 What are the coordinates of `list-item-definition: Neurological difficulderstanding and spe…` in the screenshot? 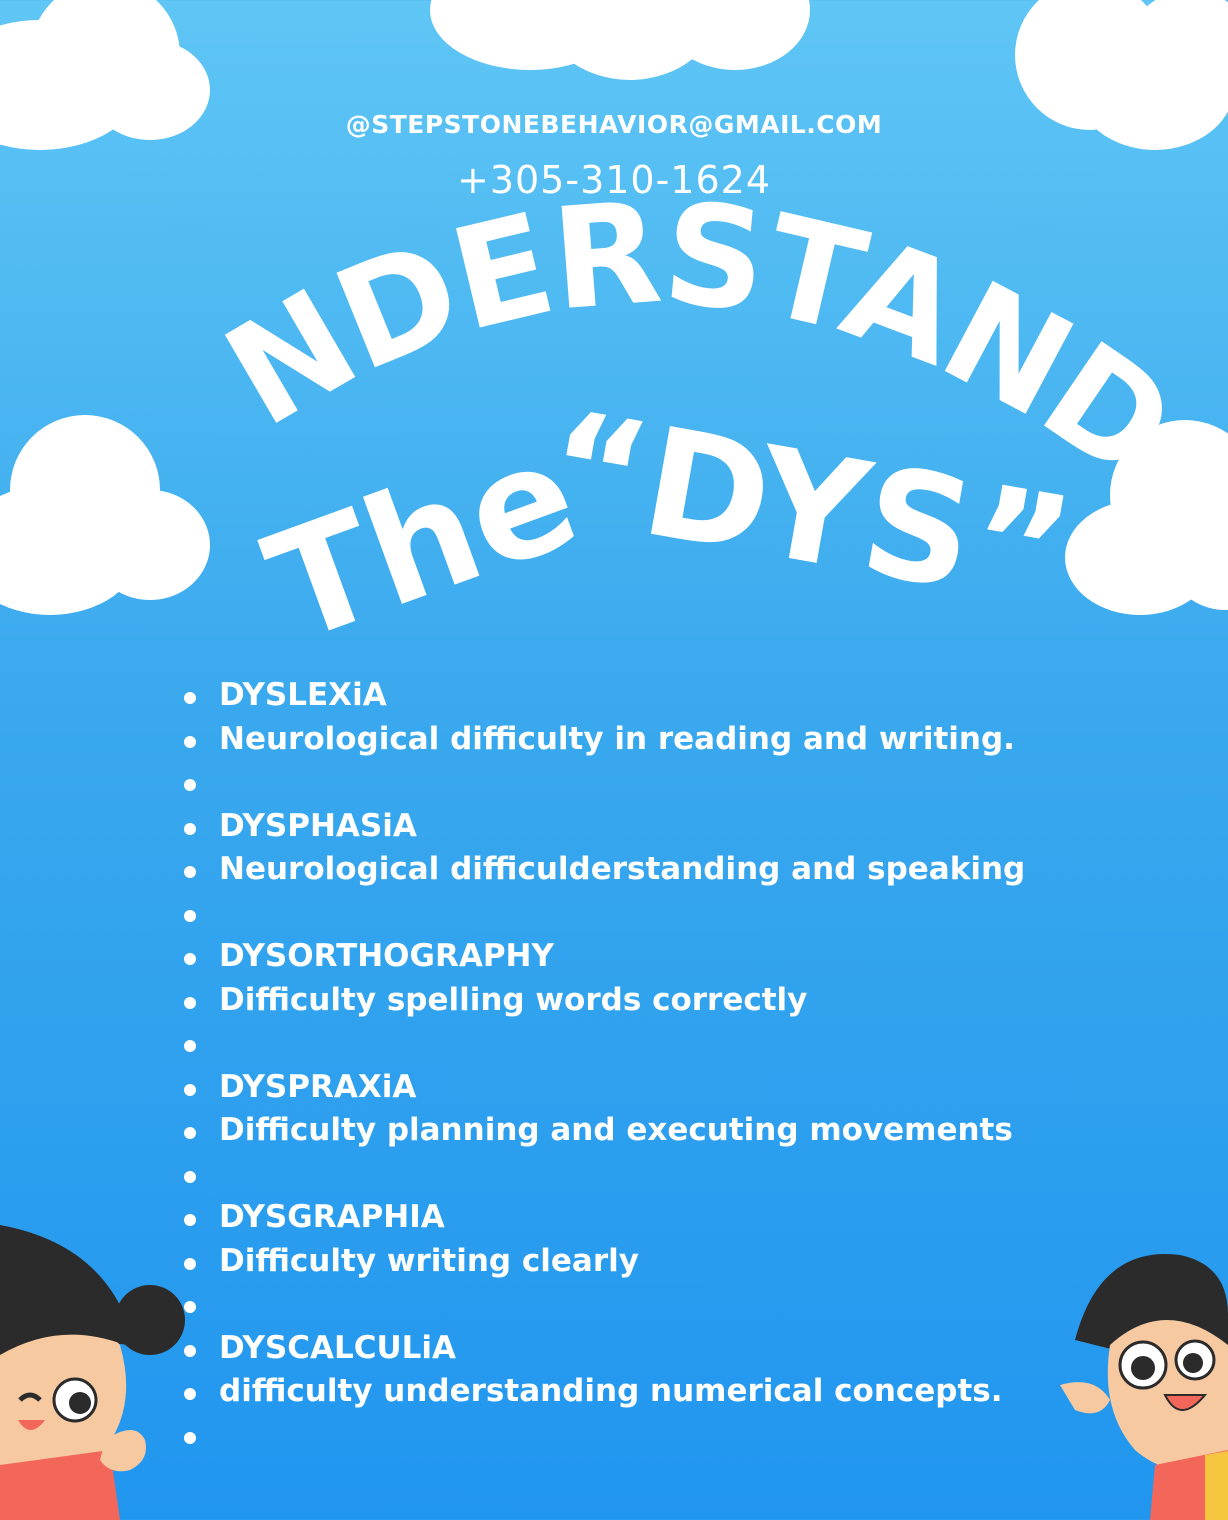 It's located at (682, 870).